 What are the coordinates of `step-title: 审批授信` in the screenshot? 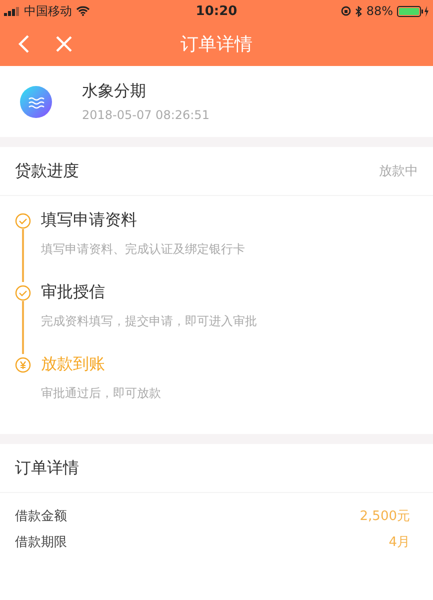 It's located at (73, 292).